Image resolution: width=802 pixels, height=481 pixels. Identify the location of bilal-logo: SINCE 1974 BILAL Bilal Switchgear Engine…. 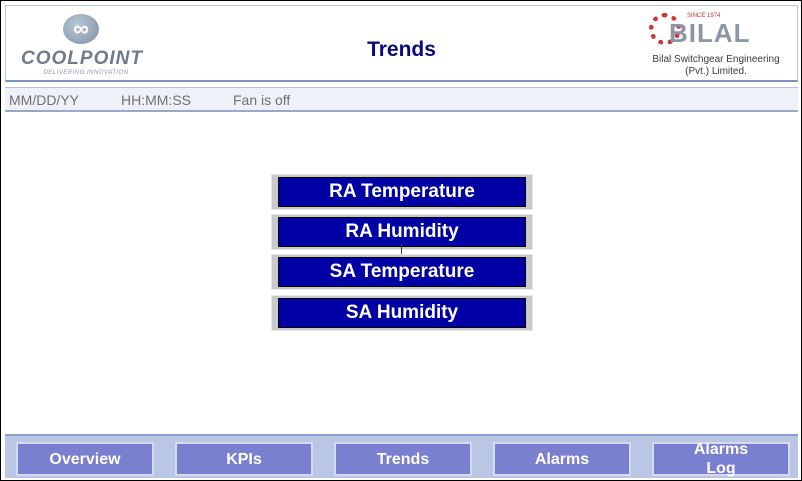
(716, 45).